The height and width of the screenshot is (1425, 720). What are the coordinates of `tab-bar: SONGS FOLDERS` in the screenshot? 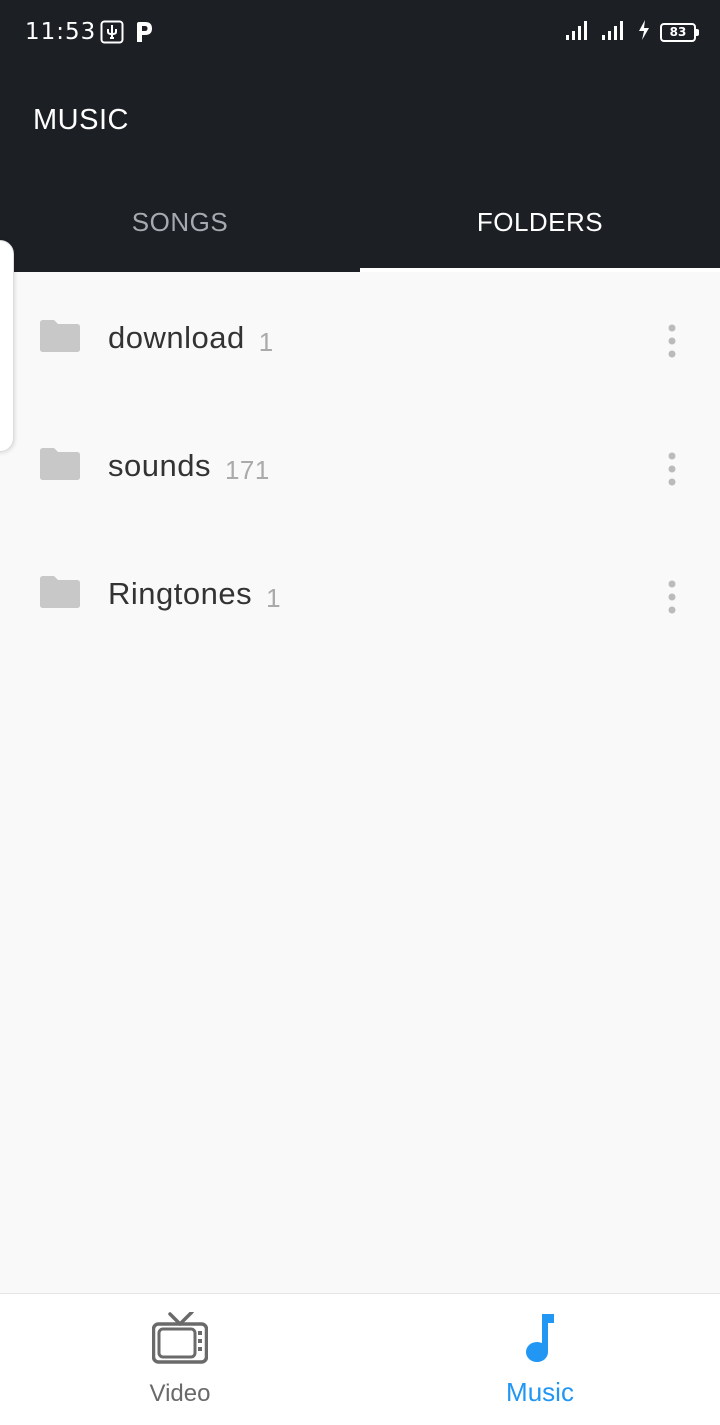 It's located at (360, 222).